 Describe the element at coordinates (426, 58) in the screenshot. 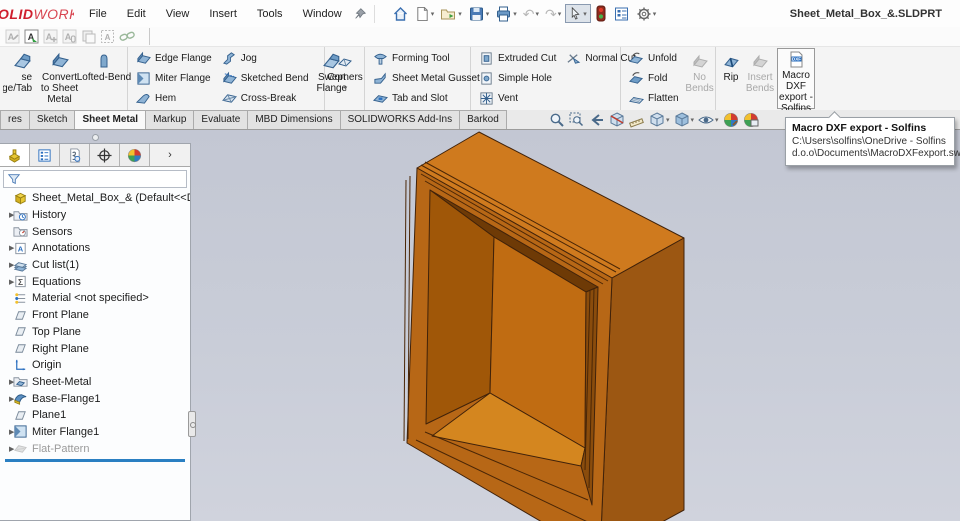

I see `forming-tool-button: Forming Tool` at that location.